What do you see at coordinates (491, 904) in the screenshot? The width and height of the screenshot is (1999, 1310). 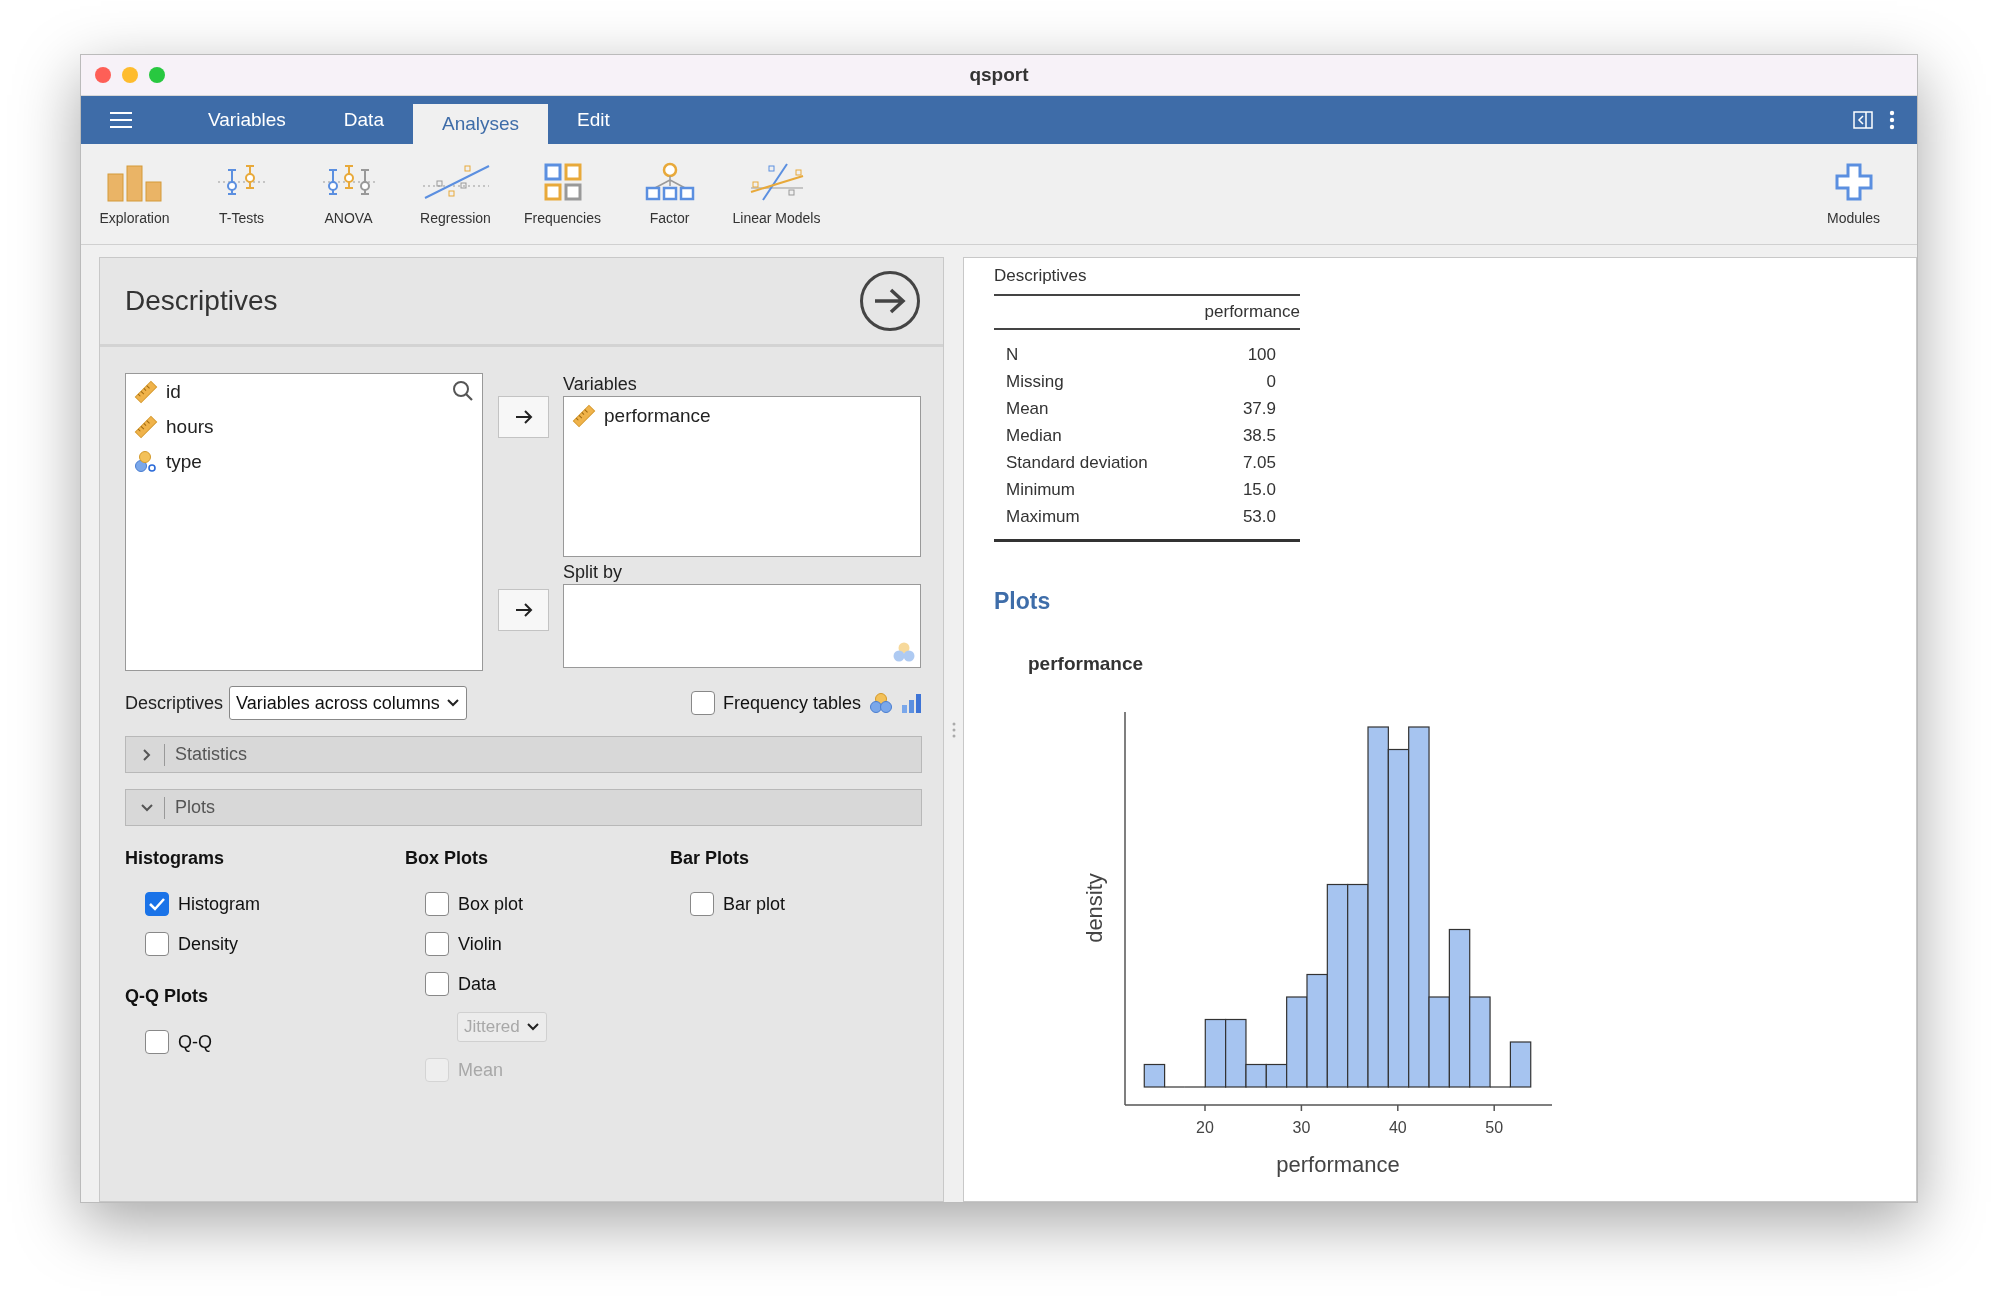 I see `checkbox-label: Box plot` at bounding box center [491, 904].